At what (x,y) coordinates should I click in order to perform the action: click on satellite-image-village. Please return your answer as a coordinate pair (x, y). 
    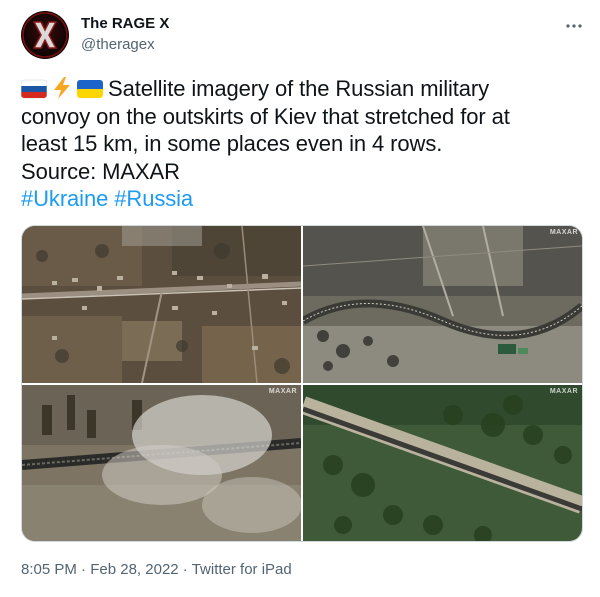
    Looking at the image, I should click on (161, 304).